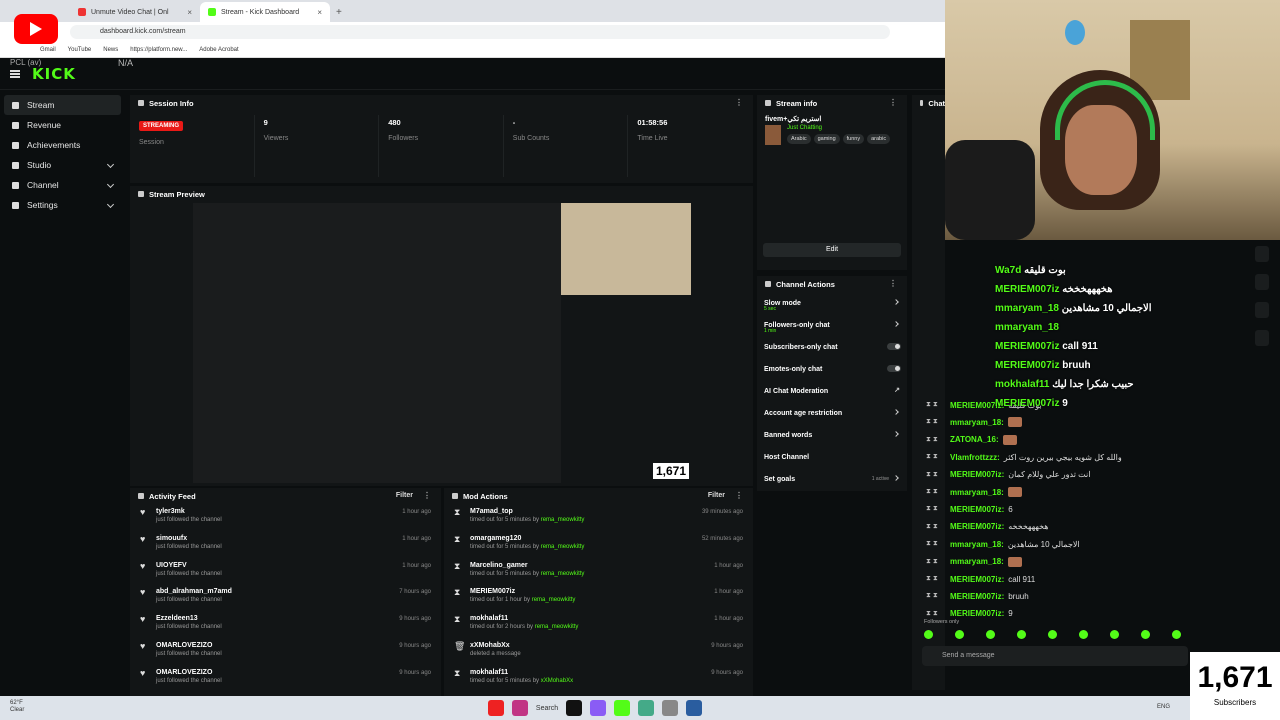 This screenshot has width=1280, height=720. I want to click on follower-name: Ezzeldeen13, so click(189, 618).